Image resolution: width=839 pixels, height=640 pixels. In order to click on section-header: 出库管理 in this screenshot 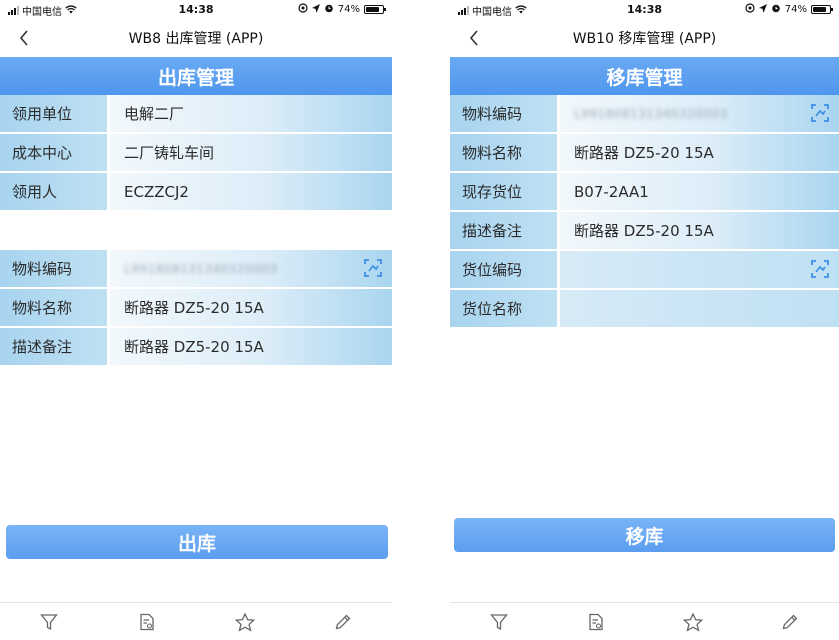, I will do `click(196, 76)`.